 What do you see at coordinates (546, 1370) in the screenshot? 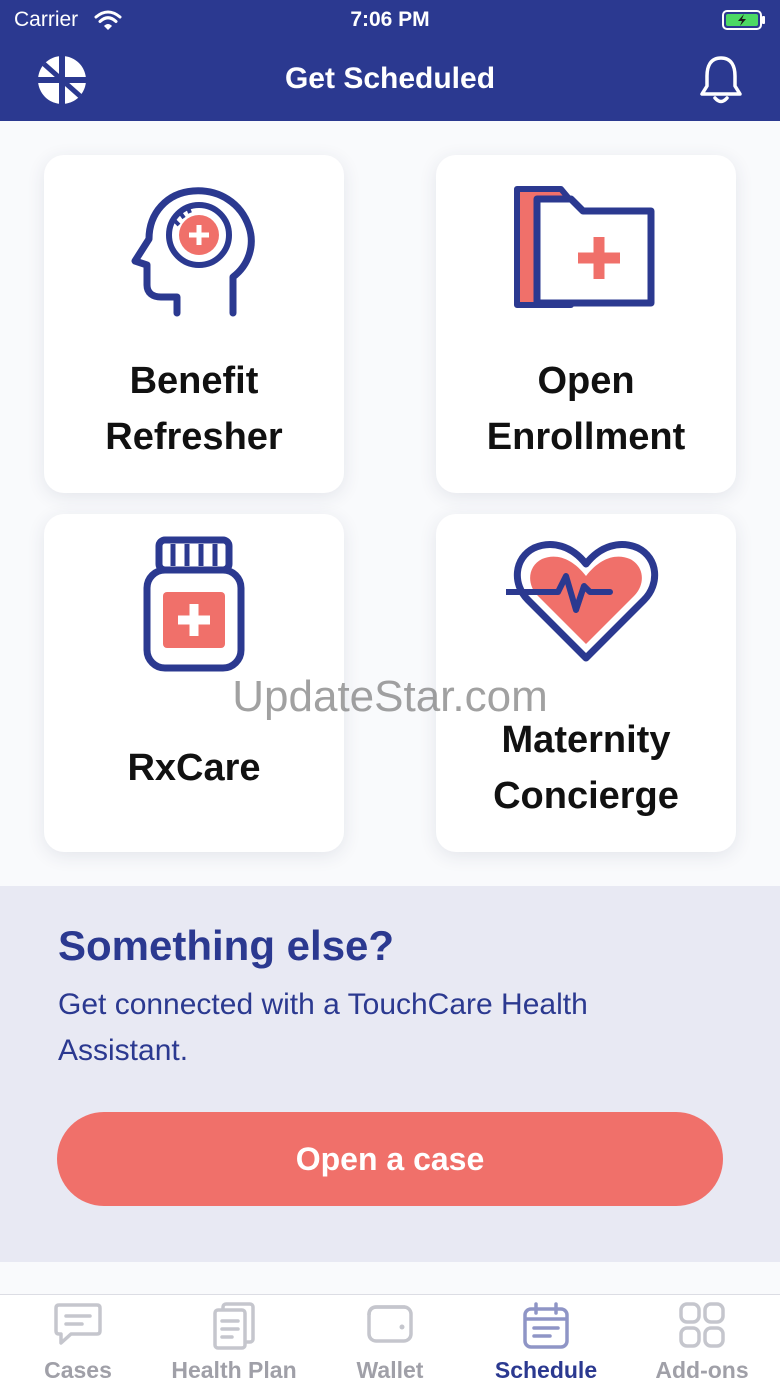
I see `tab-label: Schedule` at bounding box center [546, 1370].